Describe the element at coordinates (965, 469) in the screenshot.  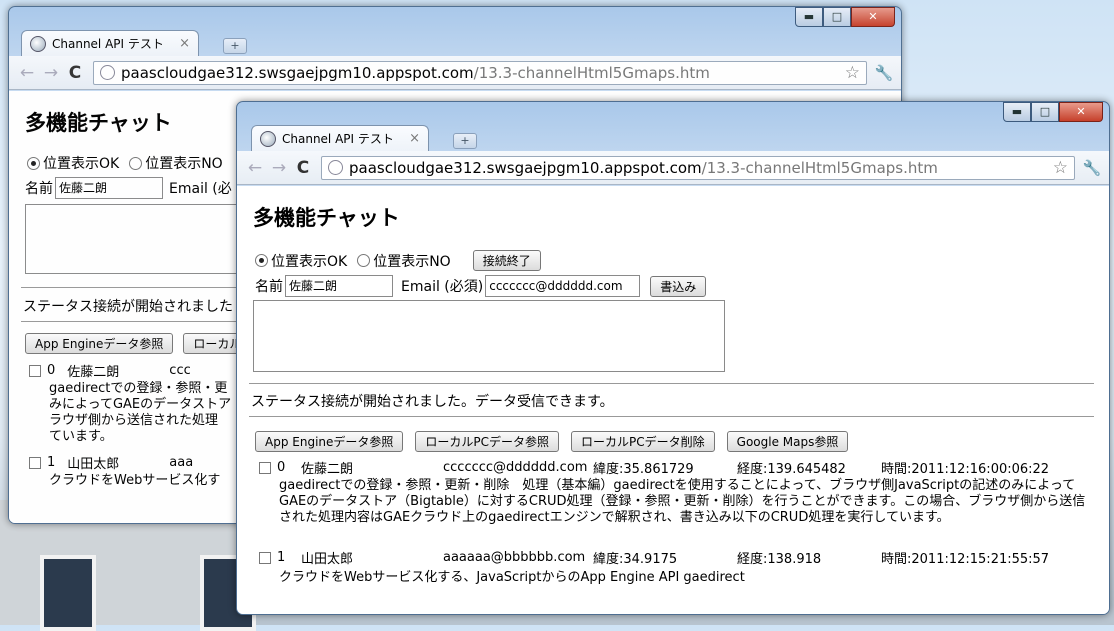
I see `message-time: 時間:2011:12:16:00:06:22` at that location.